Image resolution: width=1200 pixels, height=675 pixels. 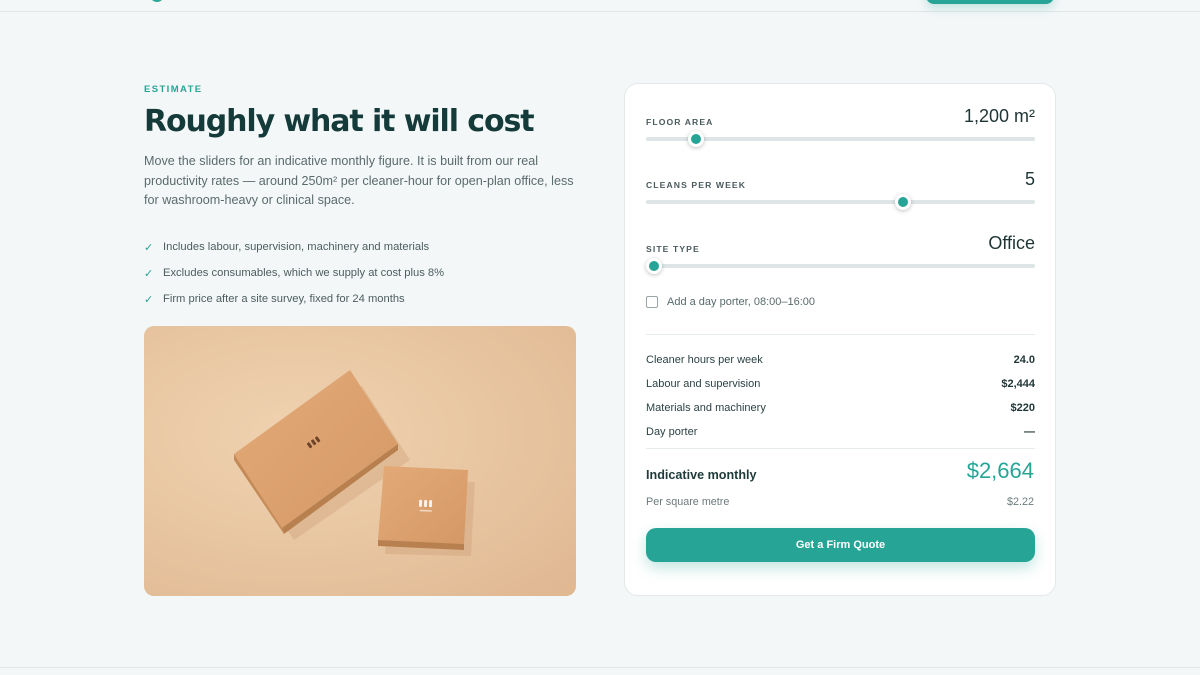 What do you see at coordinates (1029, 179) in the screenshot?
I see `cleans-per-week-value: 5` at bounding box center [1029, 179].